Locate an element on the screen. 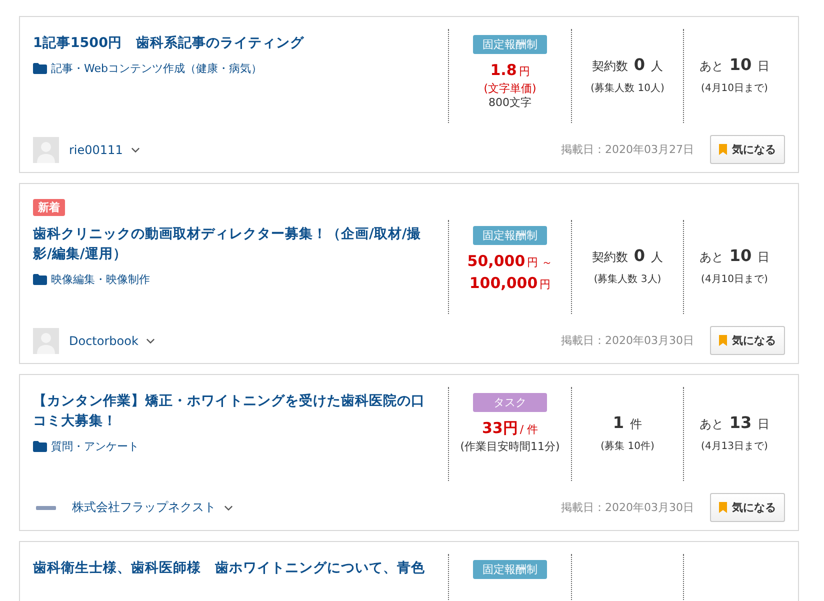  payment-type-badge: タスク is located at coordinates (510, 402).